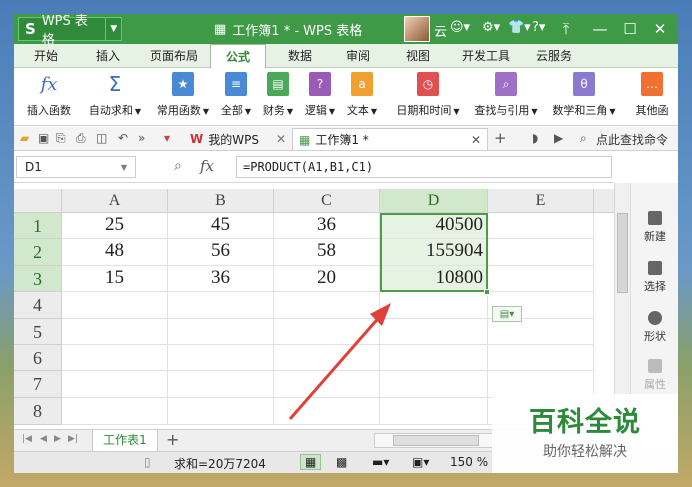  I want to click on cell-b1: 45, so click(221, 226).